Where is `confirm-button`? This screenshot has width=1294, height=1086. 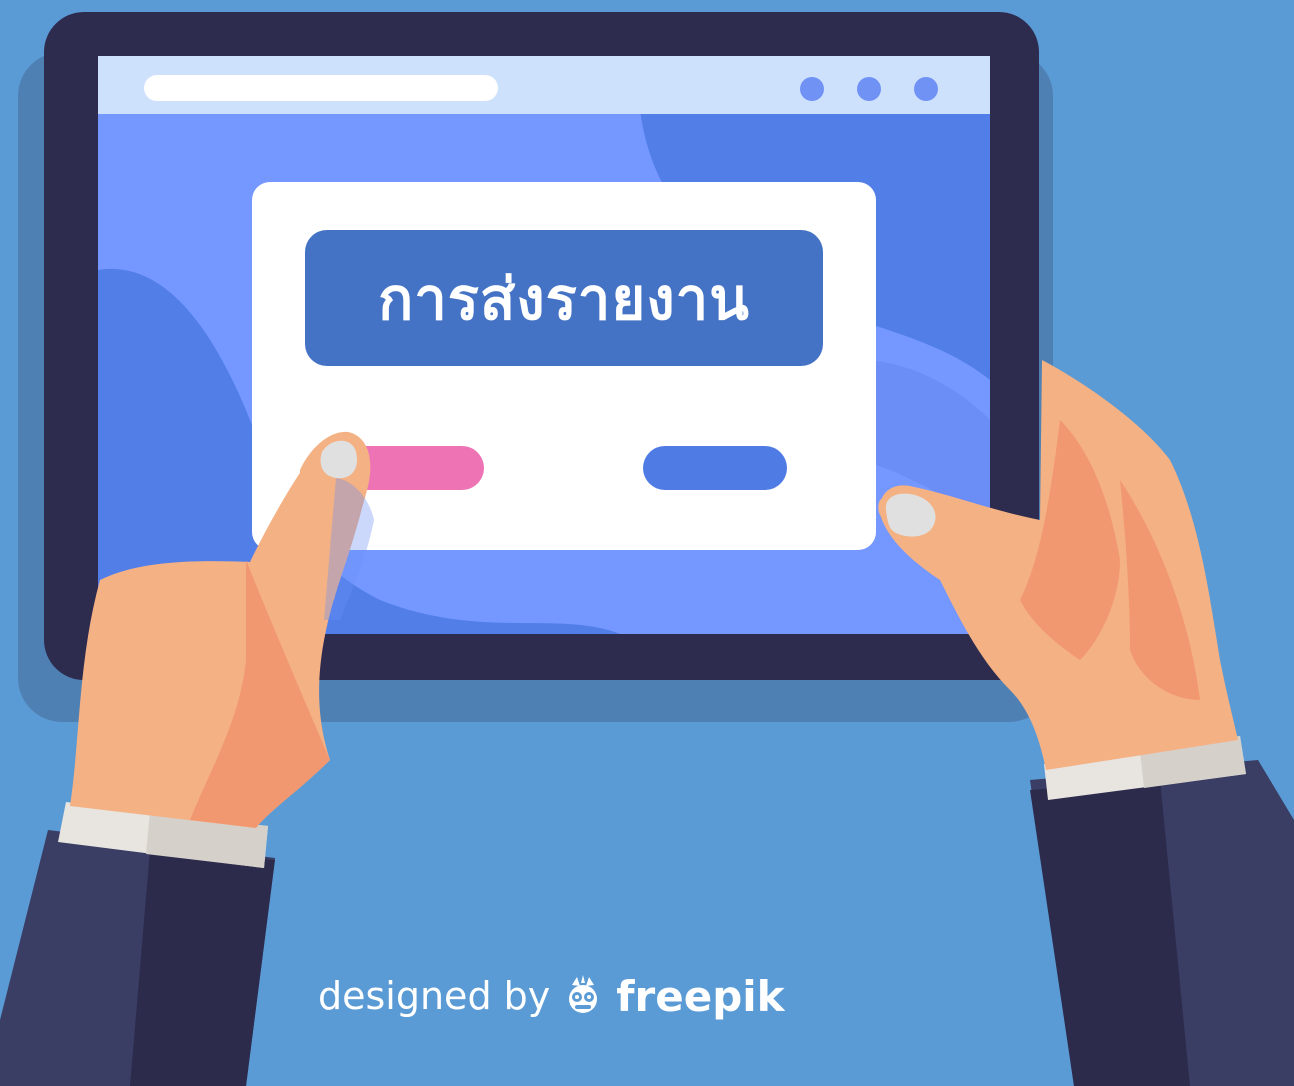
confirm-button is located at coordinates (715, 468).